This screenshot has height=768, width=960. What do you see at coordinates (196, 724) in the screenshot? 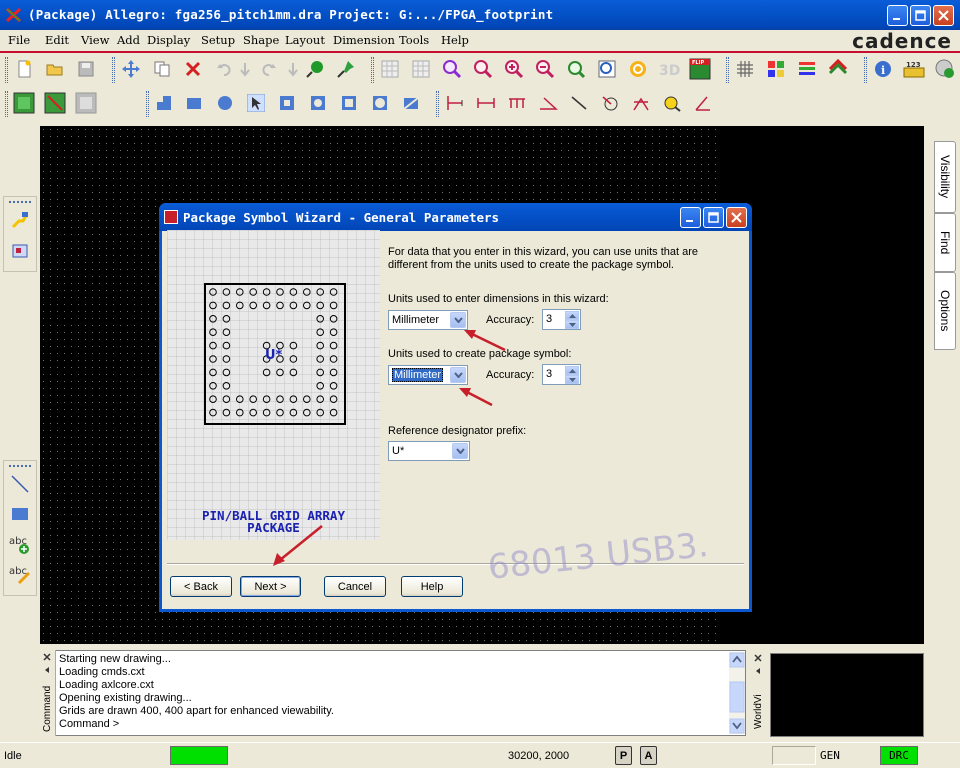
I see `command-prompt: Command >` at bounding box center [196, 724].